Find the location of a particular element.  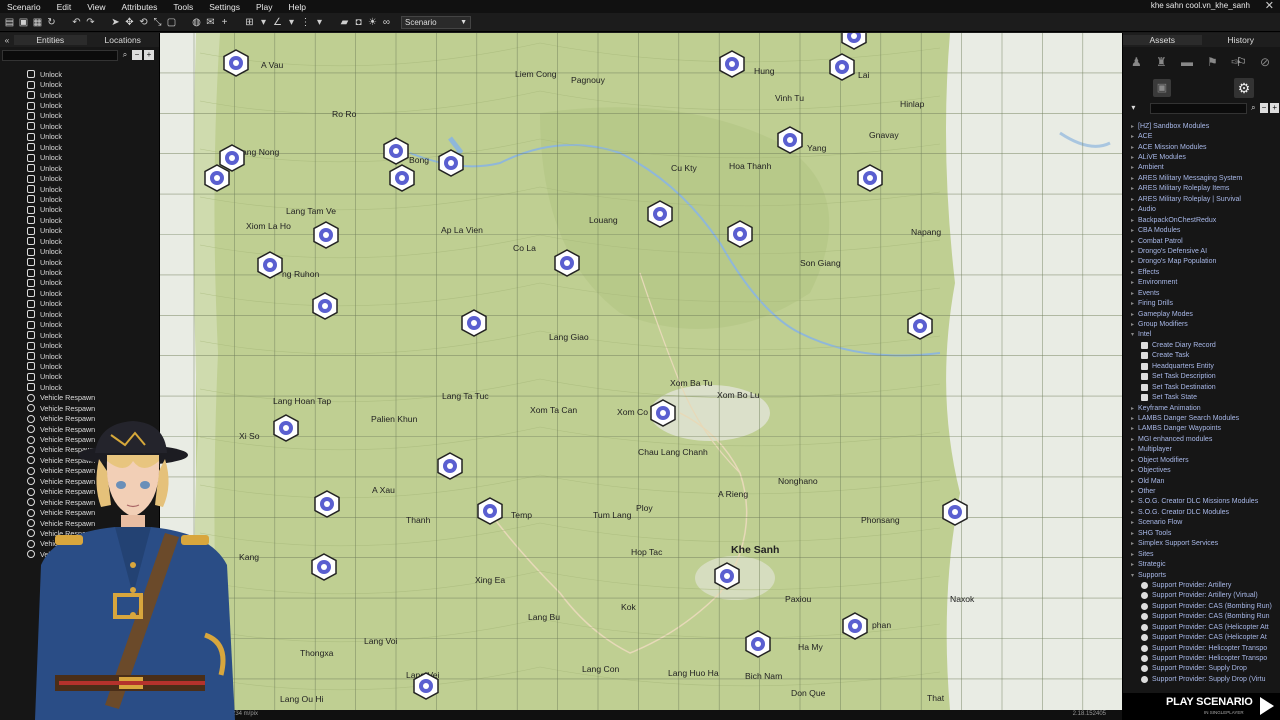

collapse-all-icon: − is located at coordinates (137, 55).